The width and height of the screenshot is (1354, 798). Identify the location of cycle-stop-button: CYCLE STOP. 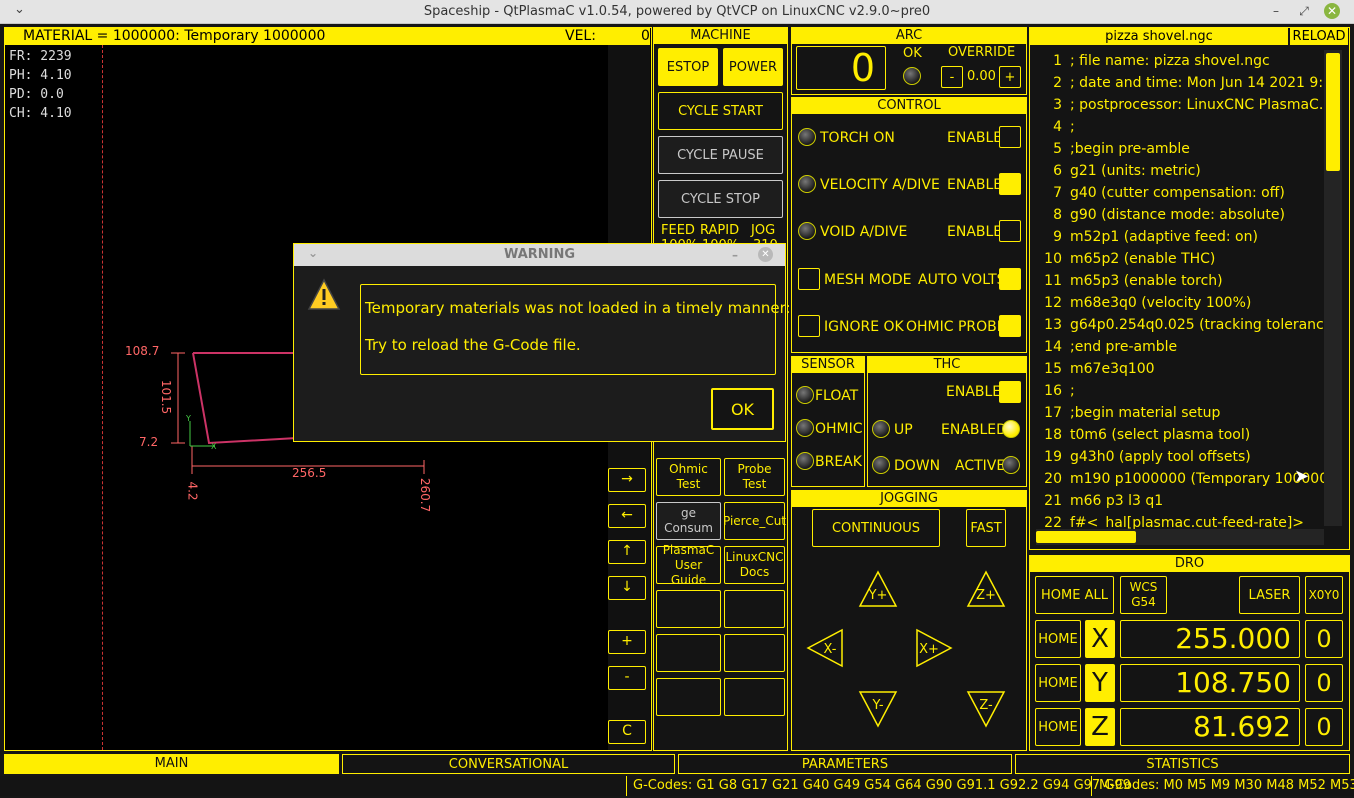
(720, 199).